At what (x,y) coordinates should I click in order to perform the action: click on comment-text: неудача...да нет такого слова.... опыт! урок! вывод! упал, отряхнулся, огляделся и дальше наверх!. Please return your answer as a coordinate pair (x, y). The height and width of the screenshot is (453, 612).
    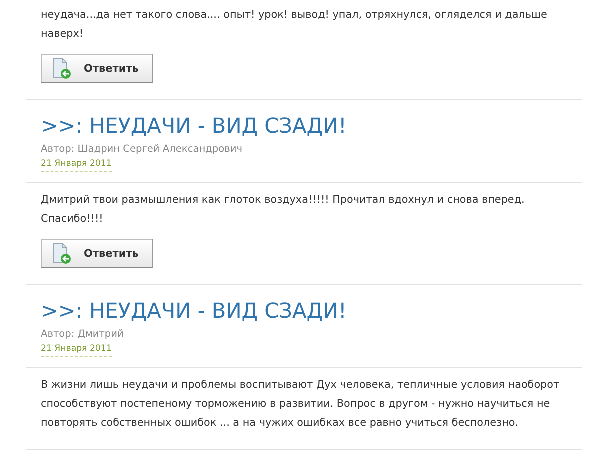
    Looking at the image, I should click on (294, 25).